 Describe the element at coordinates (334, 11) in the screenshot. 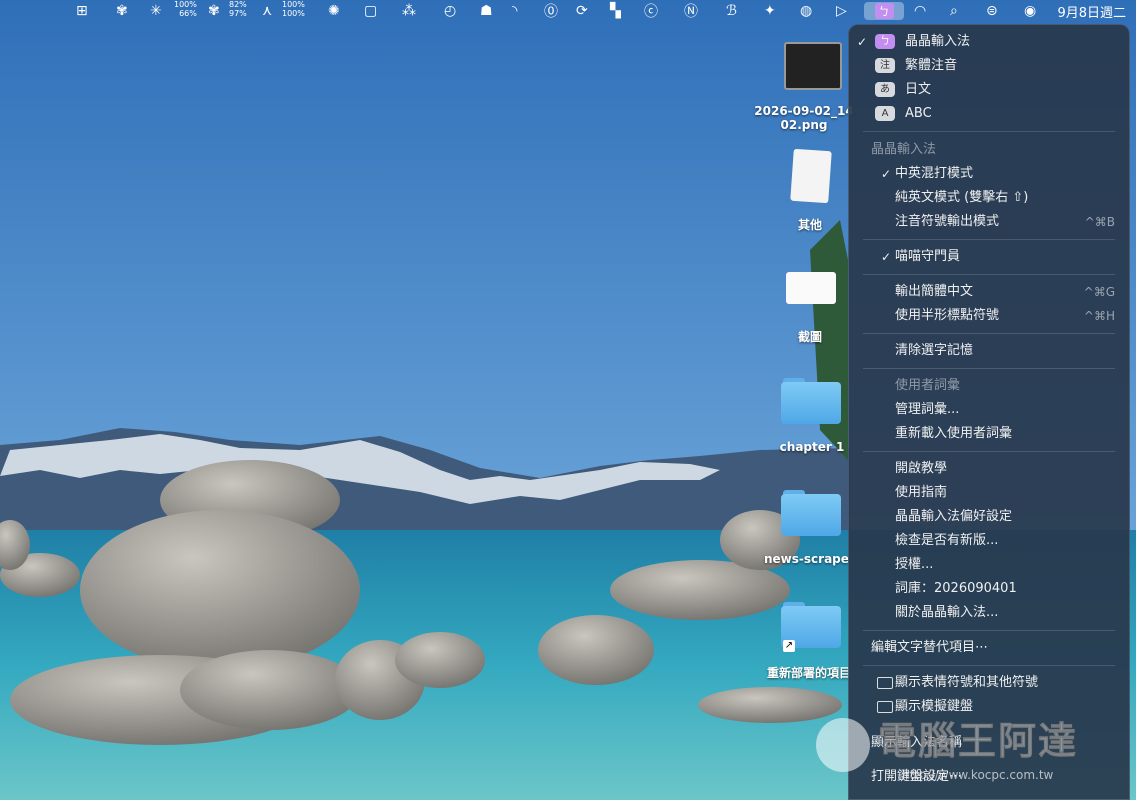

I see `sparkle-icon: ✺` at that location.